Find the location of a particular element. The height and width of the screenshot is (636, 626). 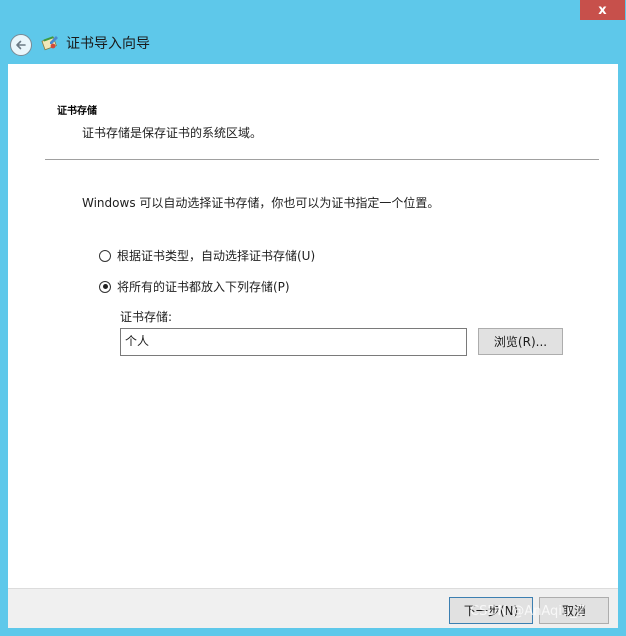

wizard-title: 证书导入向导 is located at coordinates (108, 44).